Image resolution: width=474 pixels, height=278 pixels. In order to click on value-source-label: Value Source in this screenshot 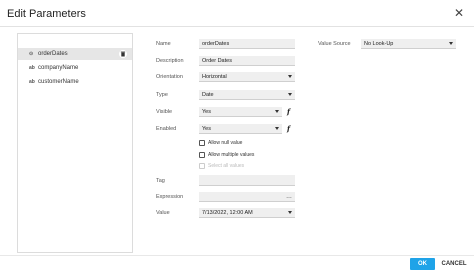, I will do `click(334, 44)`.